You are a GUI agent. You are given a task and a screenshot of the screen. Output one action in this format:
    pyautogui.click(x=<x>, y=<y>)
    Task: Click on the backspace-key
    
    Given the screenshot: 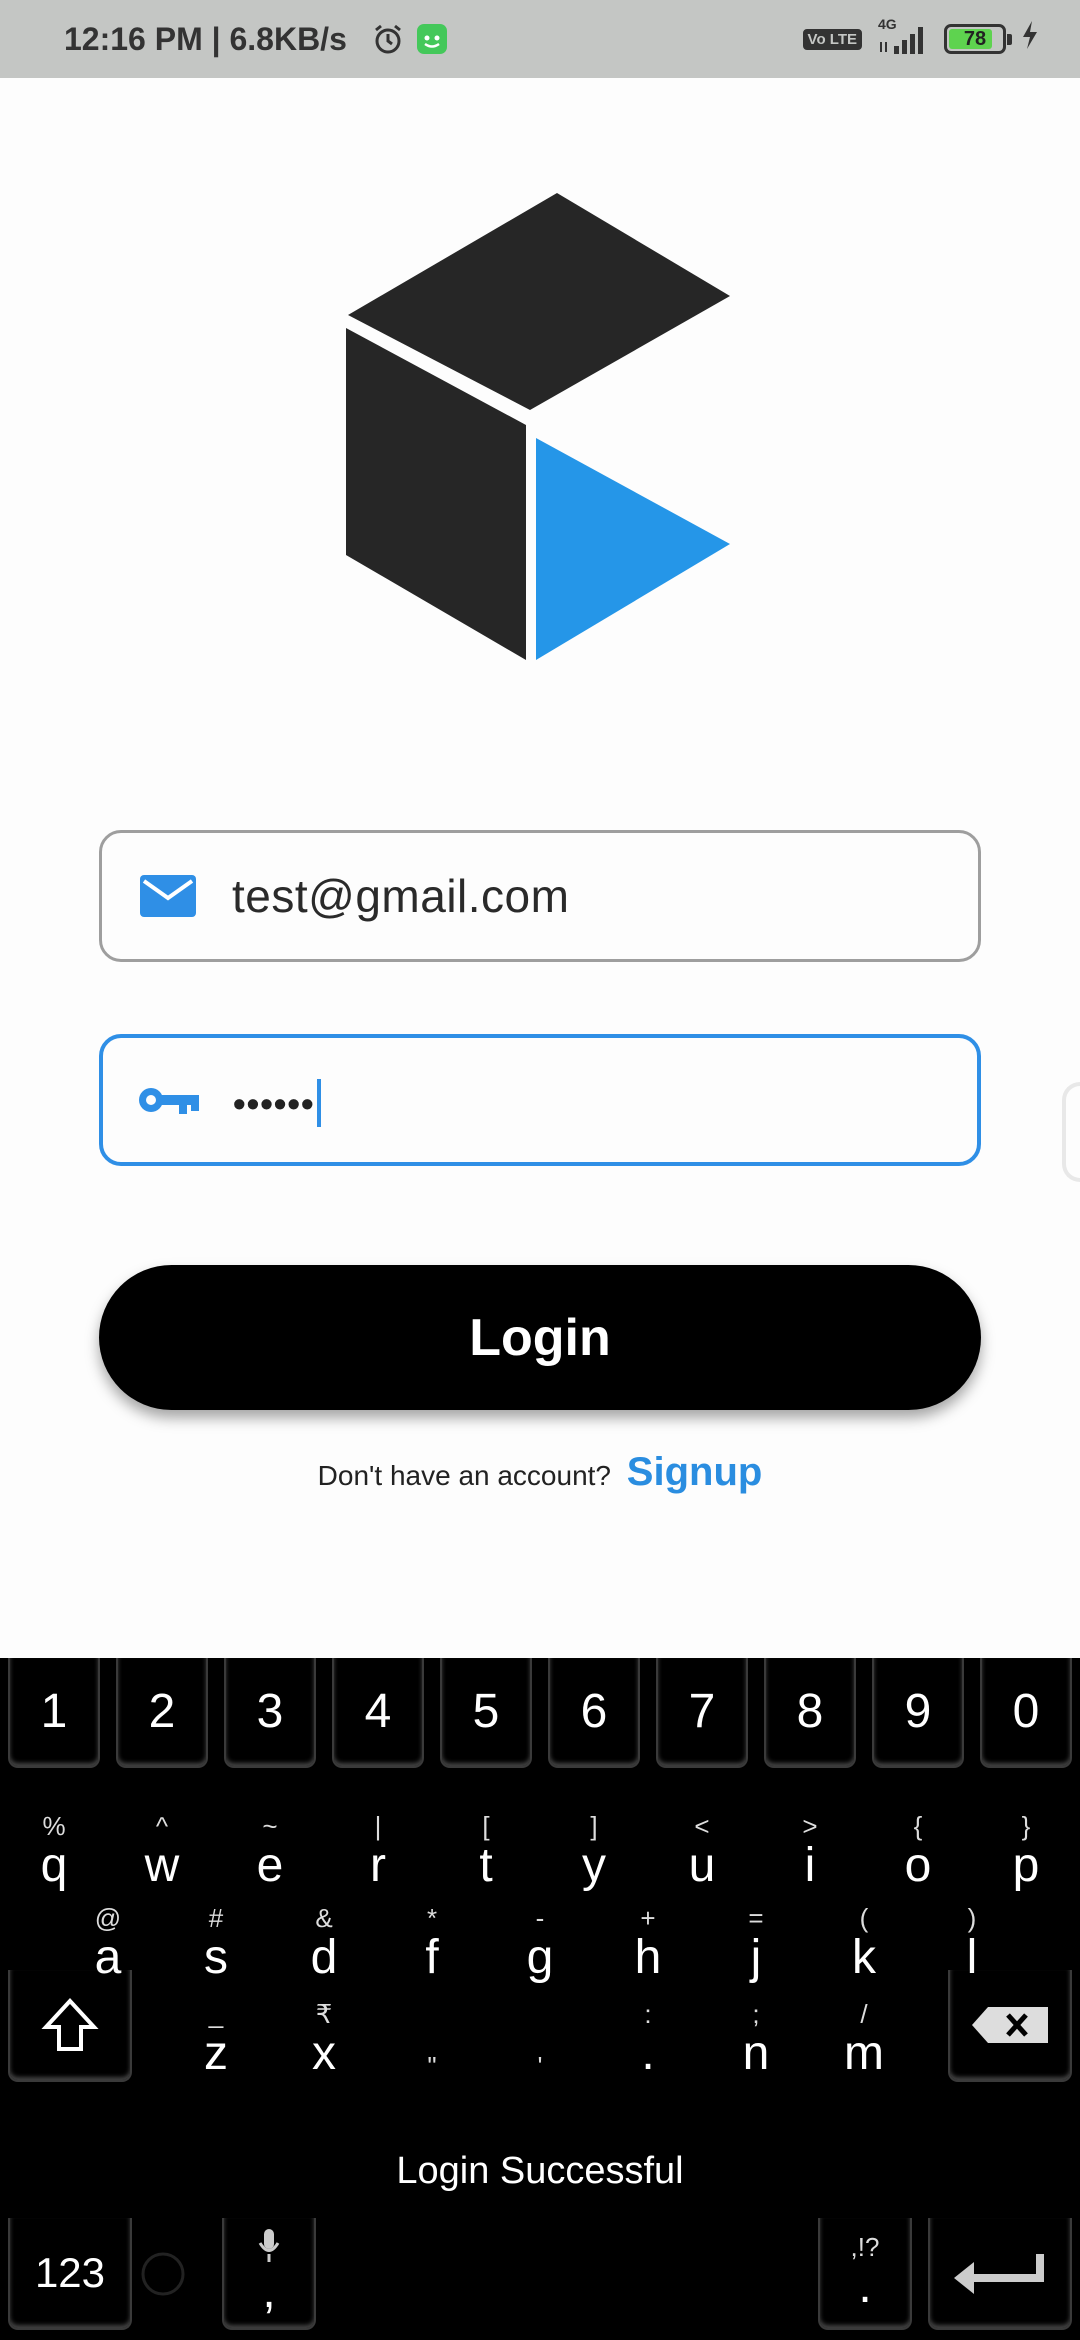 What is the action you would take?
    pyautogui.click(x=1010, y=2026)
    